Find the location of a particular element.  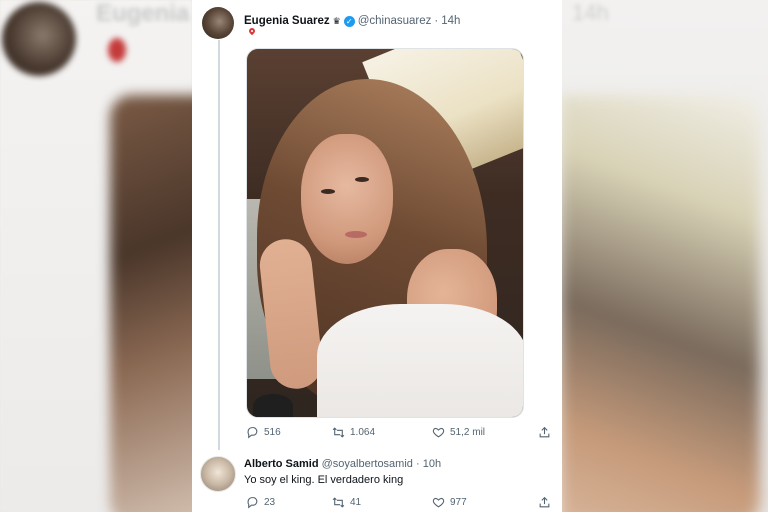

like-button: 51,2 mil is located at coordinates (458, 432).